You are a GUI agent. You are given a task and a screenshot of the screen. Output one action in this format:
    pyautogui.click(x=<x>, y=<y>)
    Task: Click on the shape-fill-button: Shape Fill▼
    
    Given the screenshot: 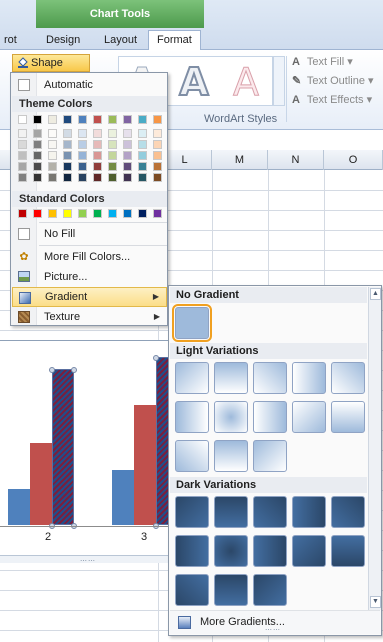 What is the action you would take?
    pyautogui.click(x=51, y=69)
    